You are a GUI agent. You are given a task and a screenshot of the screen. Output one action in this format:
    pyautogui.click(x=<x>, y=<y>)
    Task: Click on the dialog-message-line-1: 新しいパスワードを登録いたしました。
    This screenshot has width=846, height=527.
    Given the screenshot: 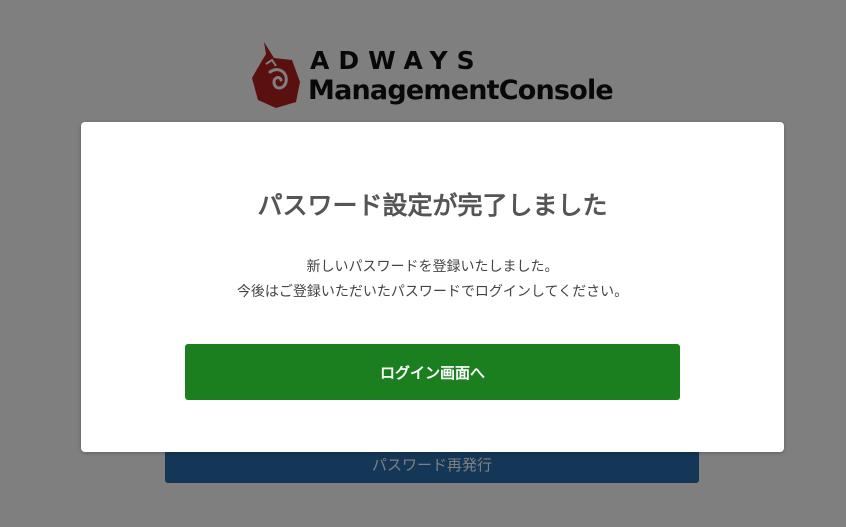 What is the action you would take?
    pyautogui.click(x=432, y=267)
    